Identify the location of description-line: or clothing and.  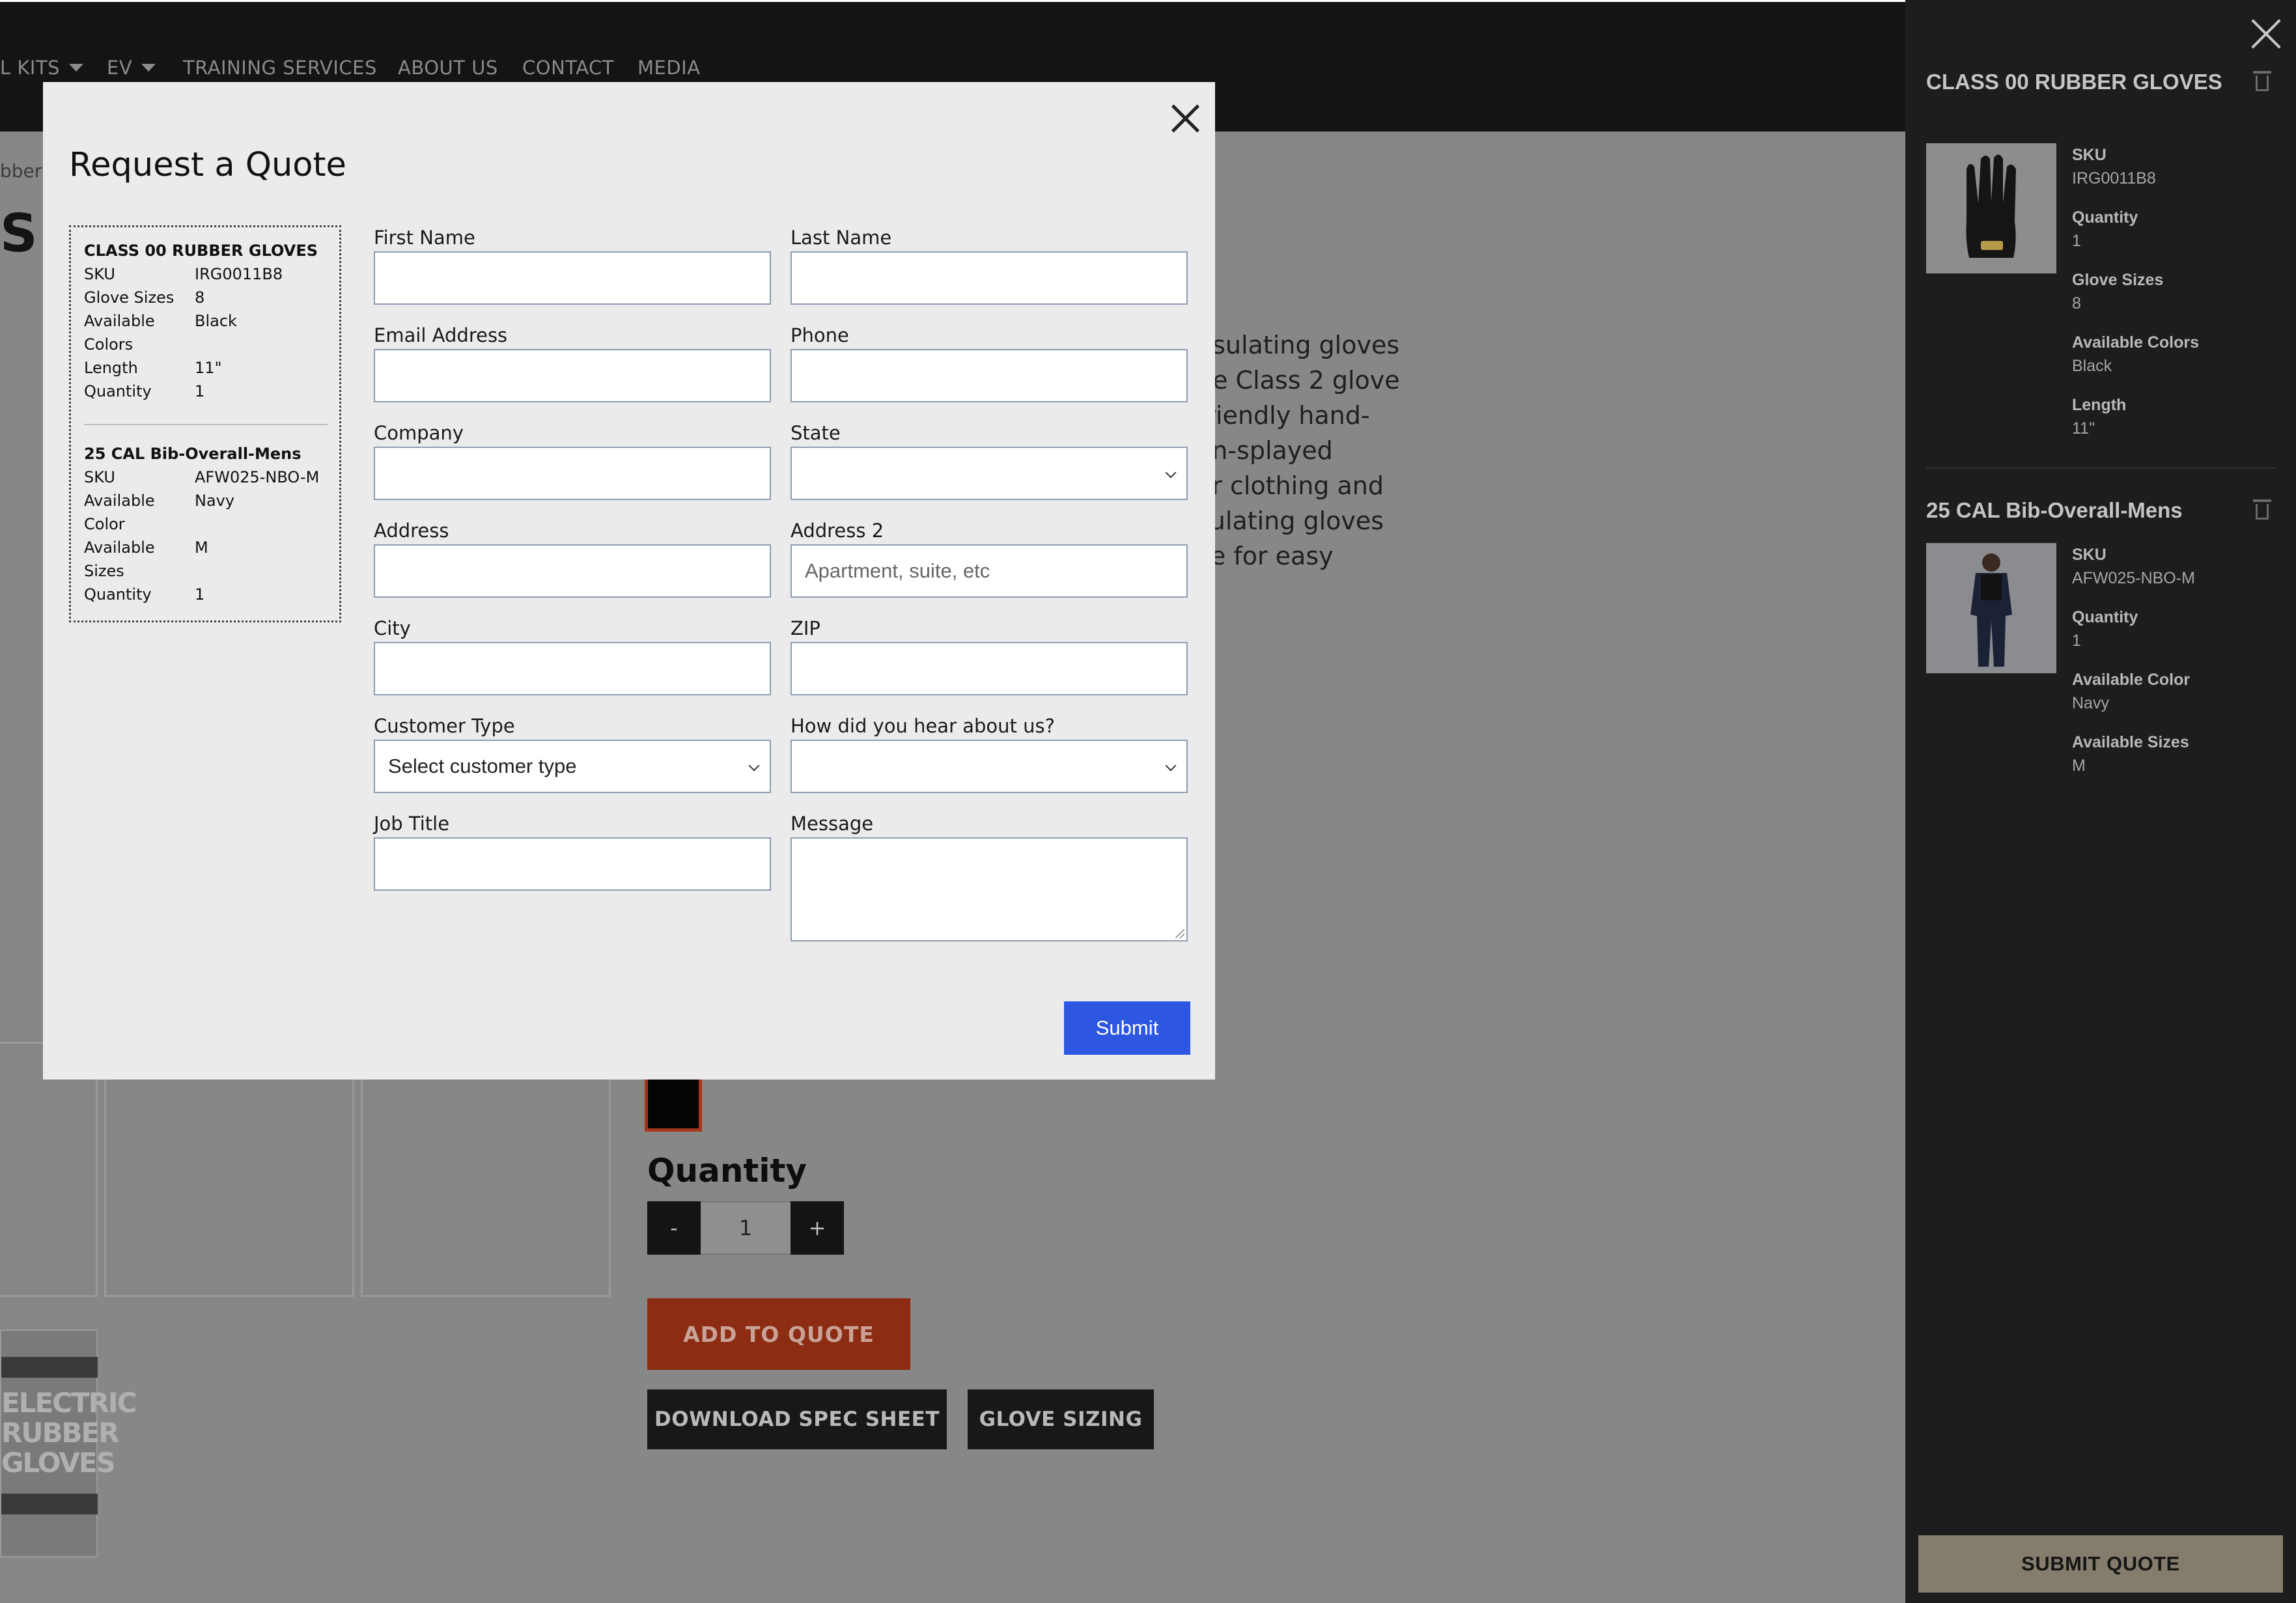
(1291, 485).